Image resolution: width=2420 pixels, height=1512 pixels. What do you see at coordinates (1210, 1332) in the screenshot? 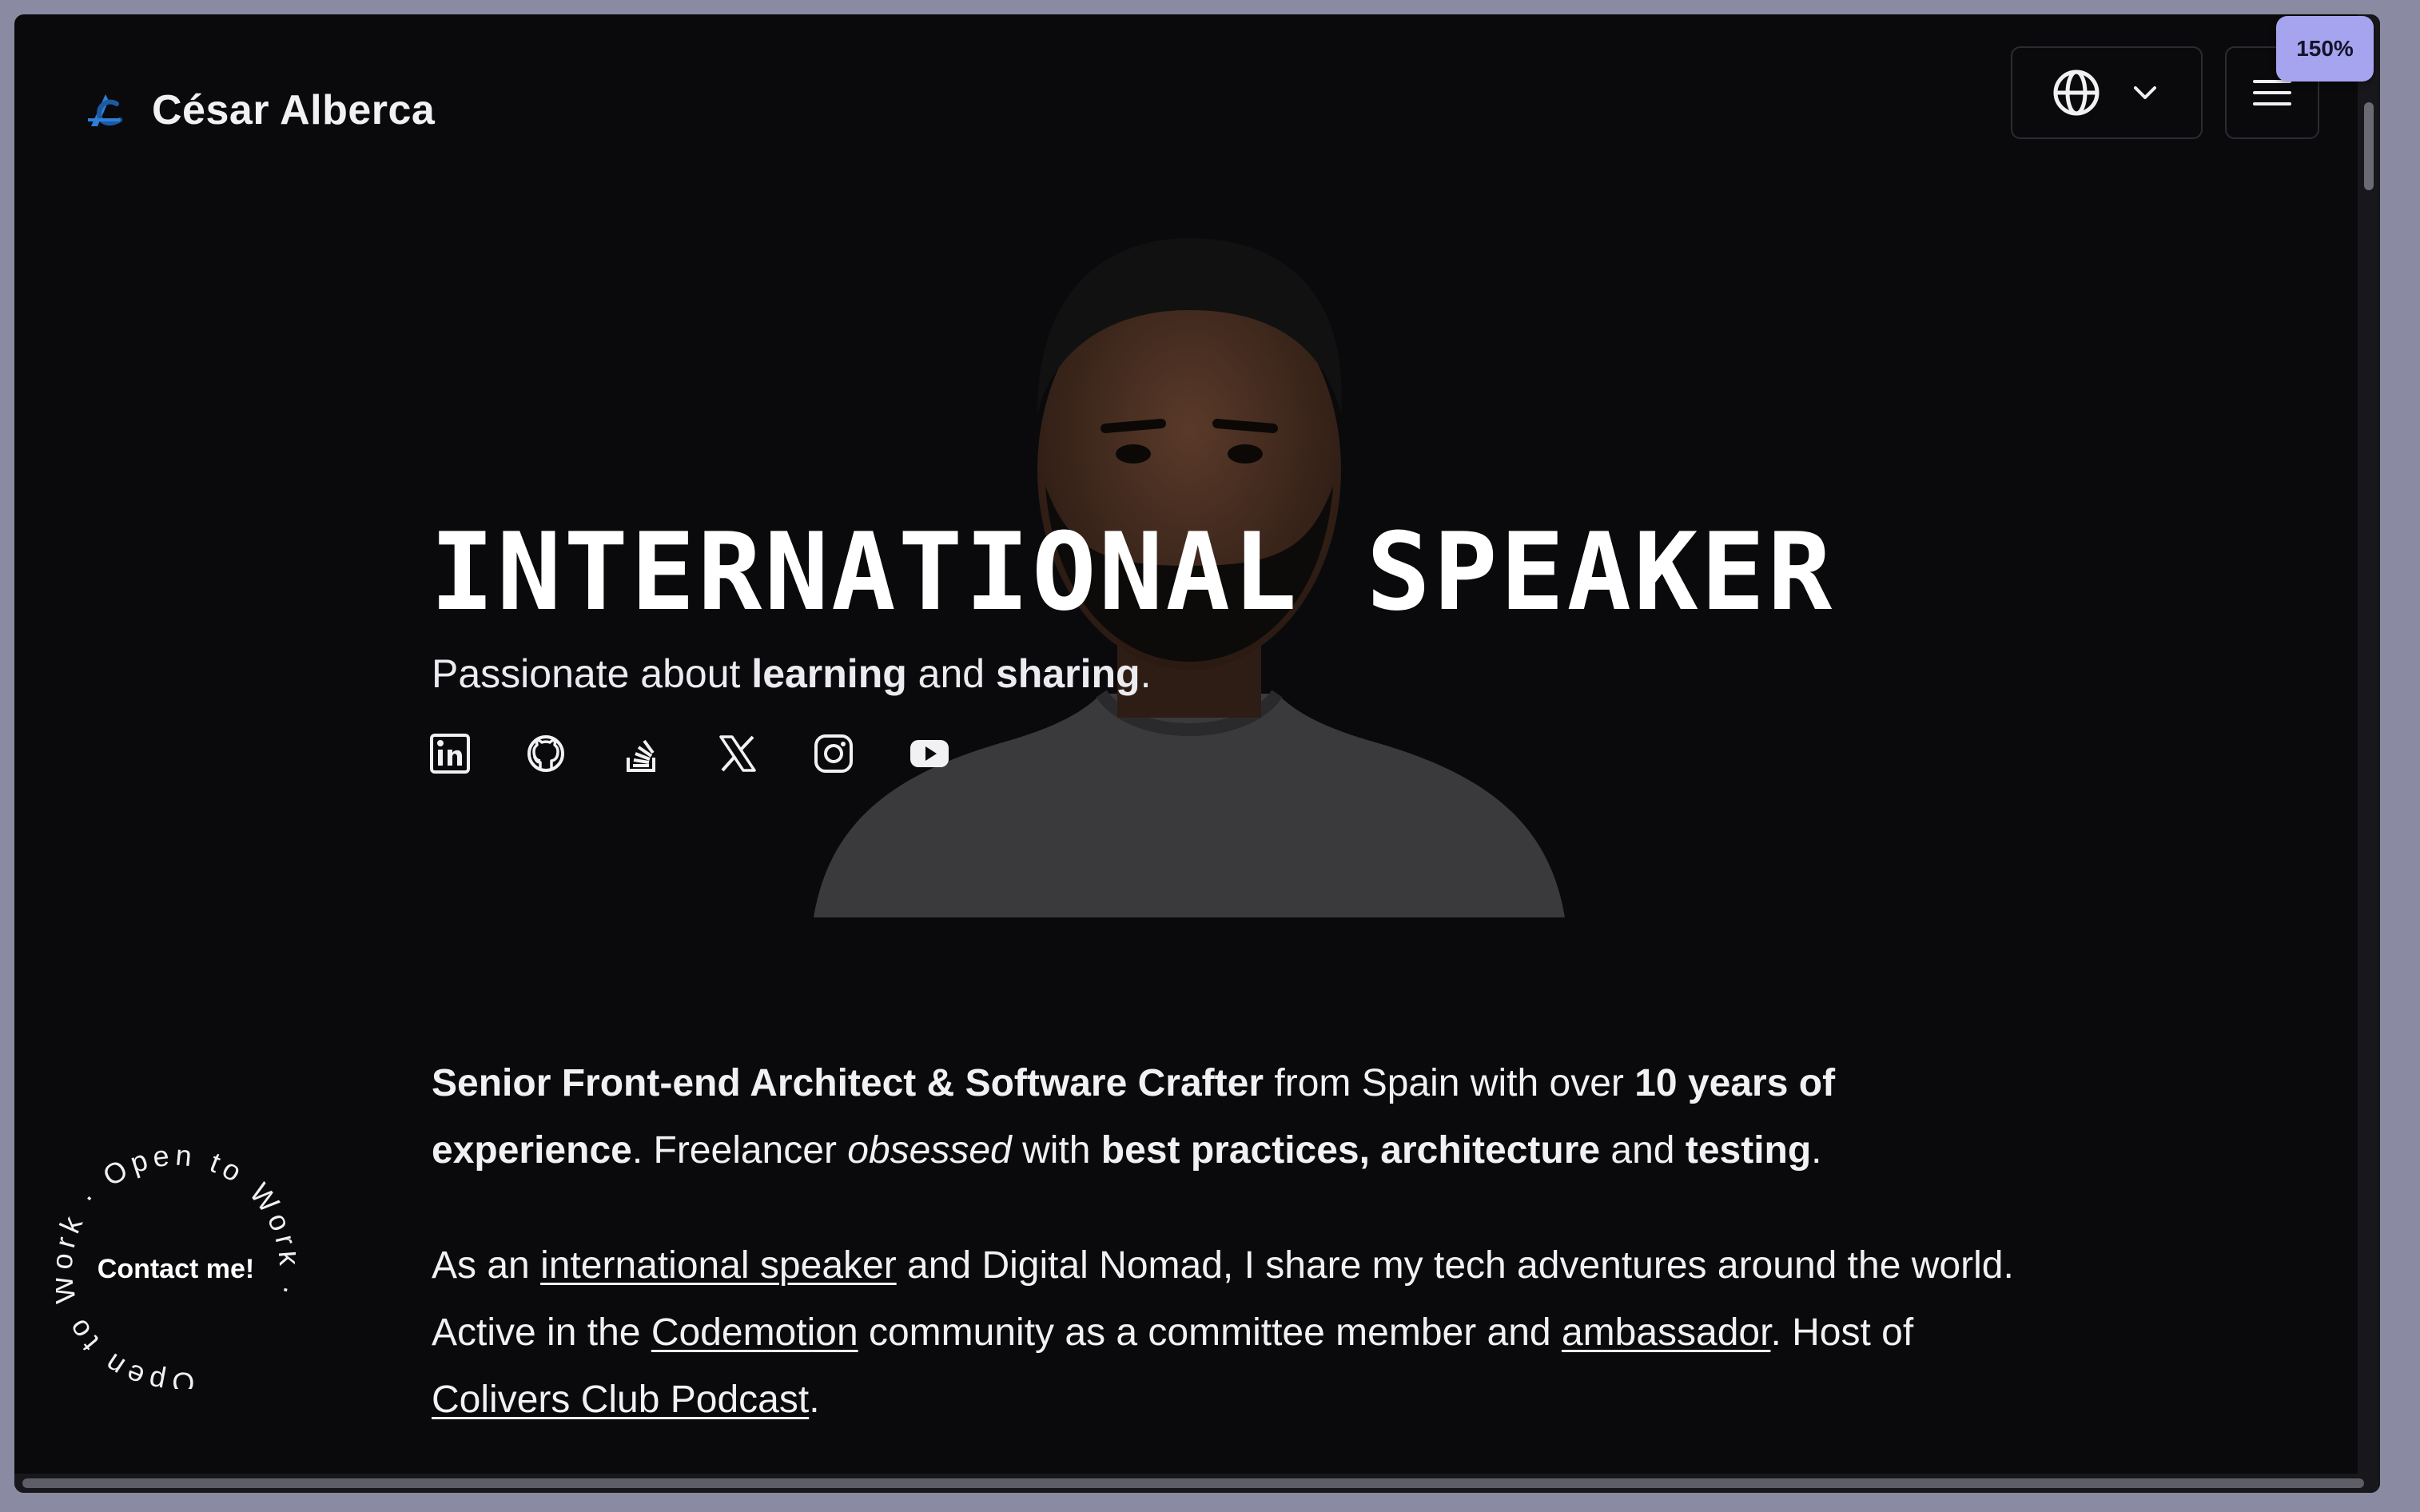
I see `about-text: community as a committee member and` at bounding box center [1210, 1332].